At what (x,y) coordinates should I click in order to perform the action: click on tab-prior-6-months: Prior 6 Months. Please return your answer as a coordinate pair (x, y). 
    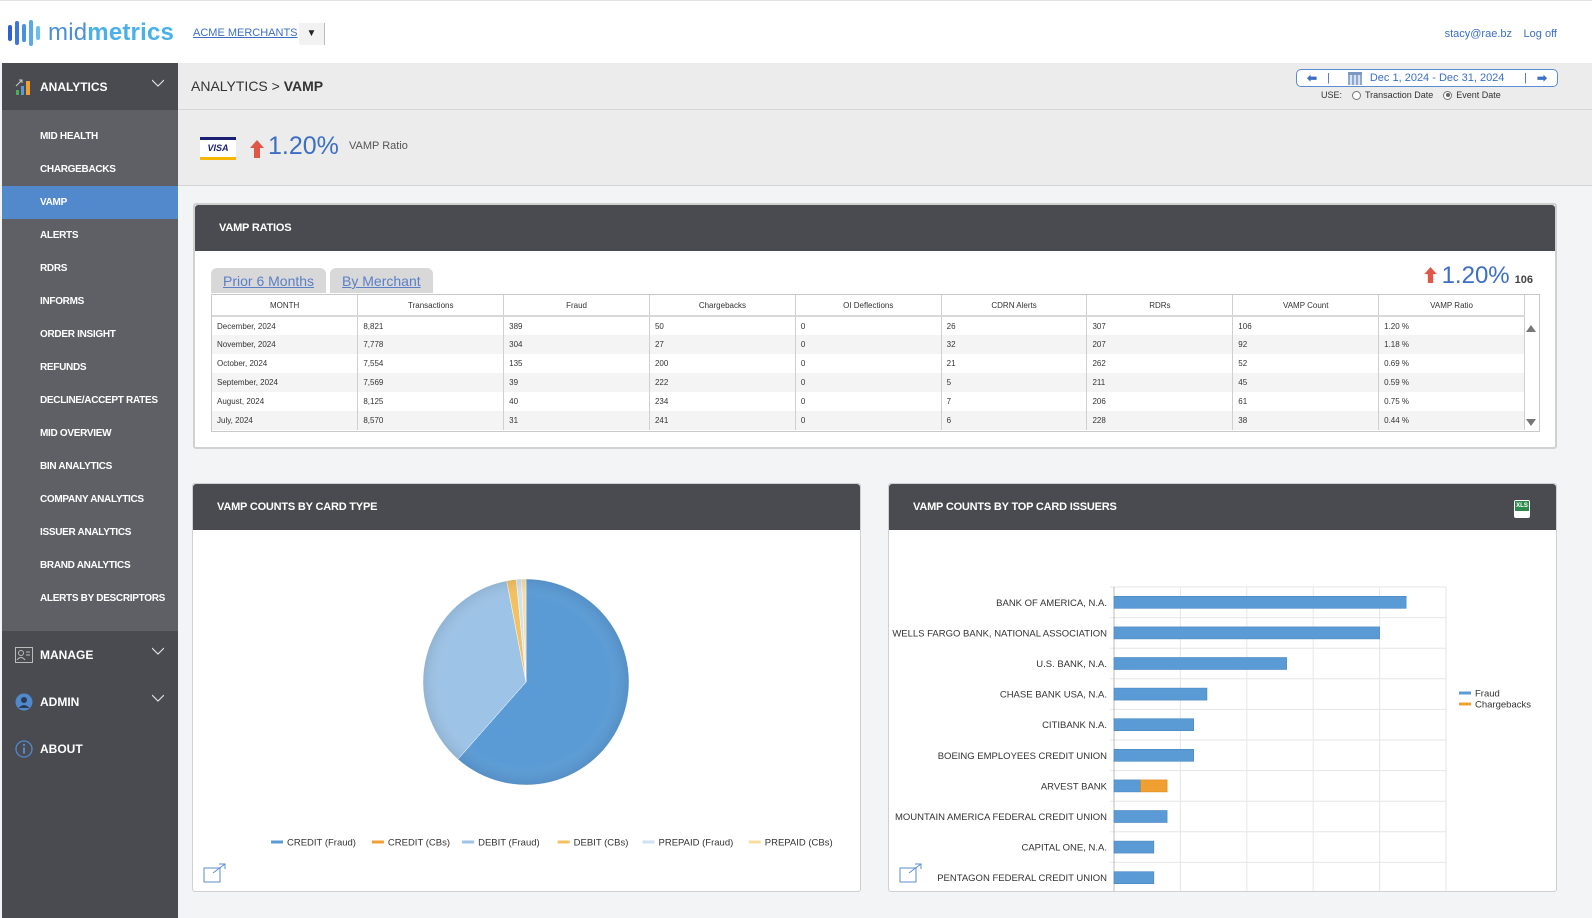
    Looking at the image, I should click on (269, 280).